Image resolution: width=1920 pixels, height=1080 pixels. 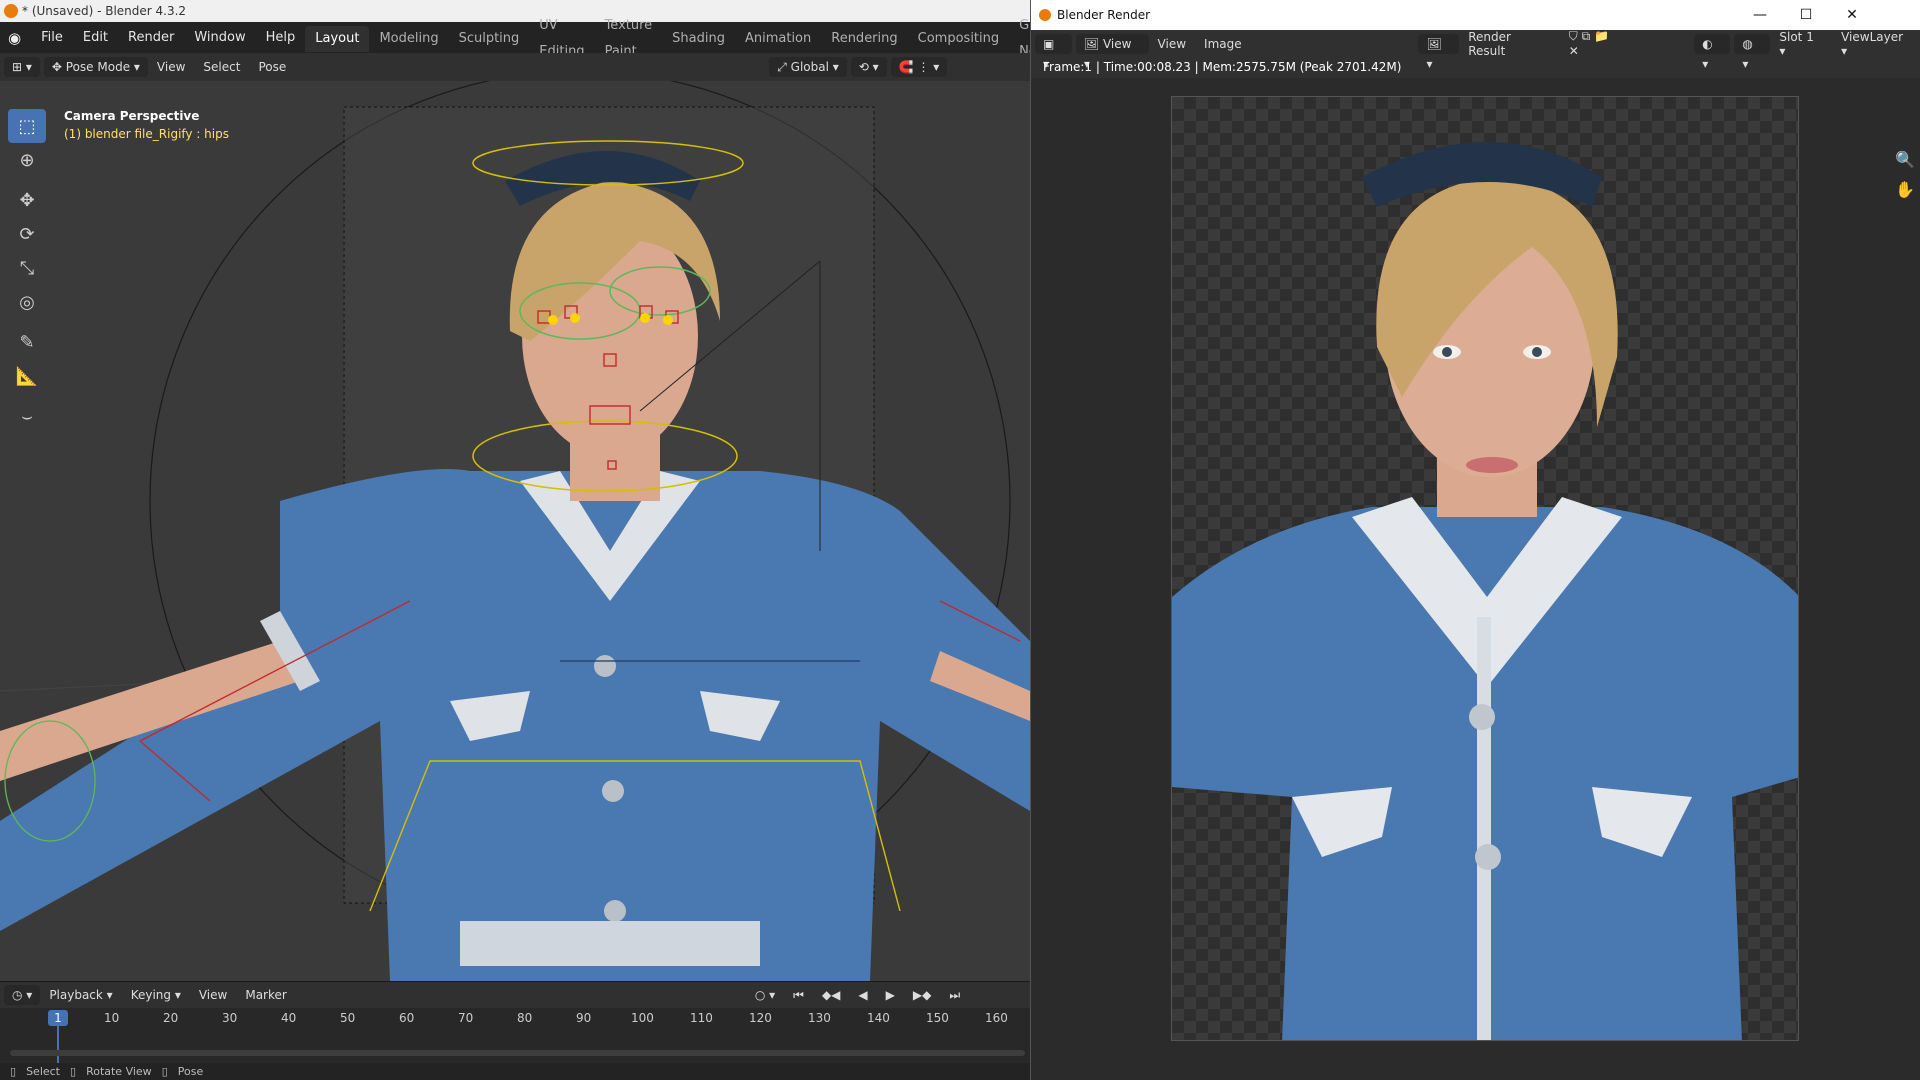 I want to click on mode-label: Pose Mode, so click(x=98, y=67).